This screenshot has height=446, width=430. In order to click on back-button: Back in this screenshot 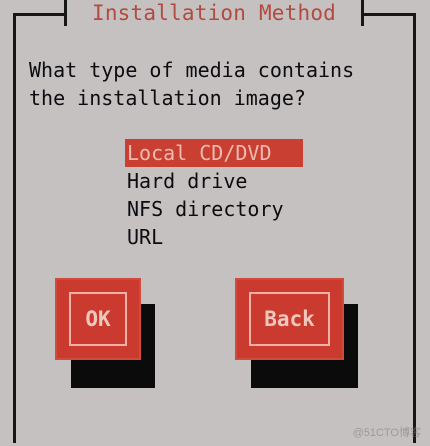, I will do `click(289, 319)`.